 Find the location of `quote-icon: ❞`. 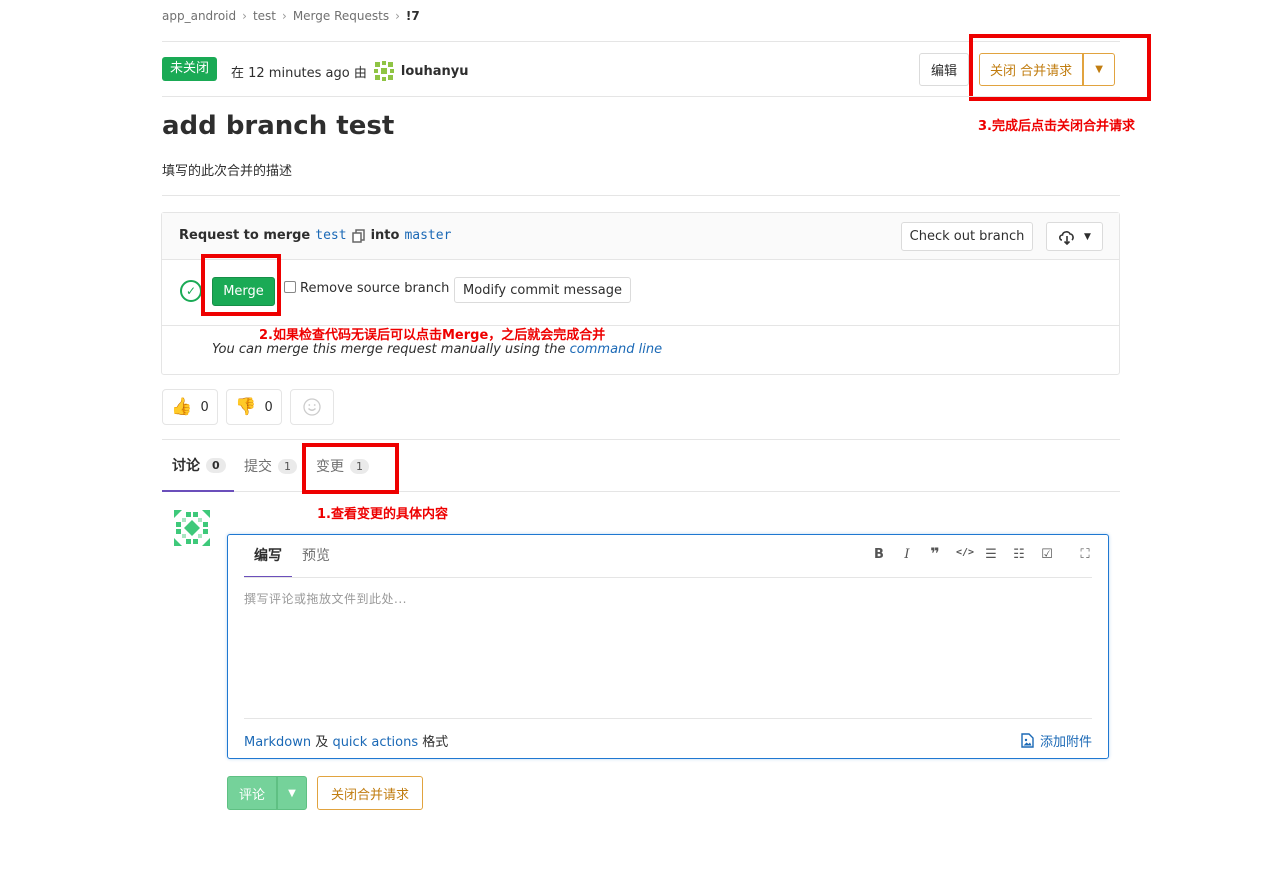

quote-icon: ❞ is located at coordinates (935, 554).